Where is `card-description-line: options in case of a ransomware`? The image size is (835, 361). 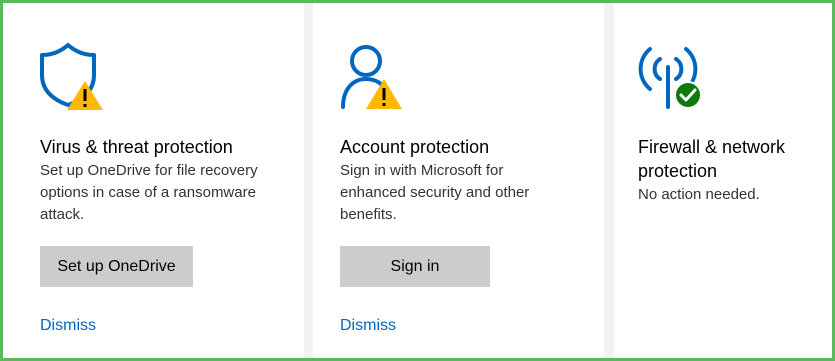
card-description-line: options in case of a ransomware is located at coordinates (148, 192).